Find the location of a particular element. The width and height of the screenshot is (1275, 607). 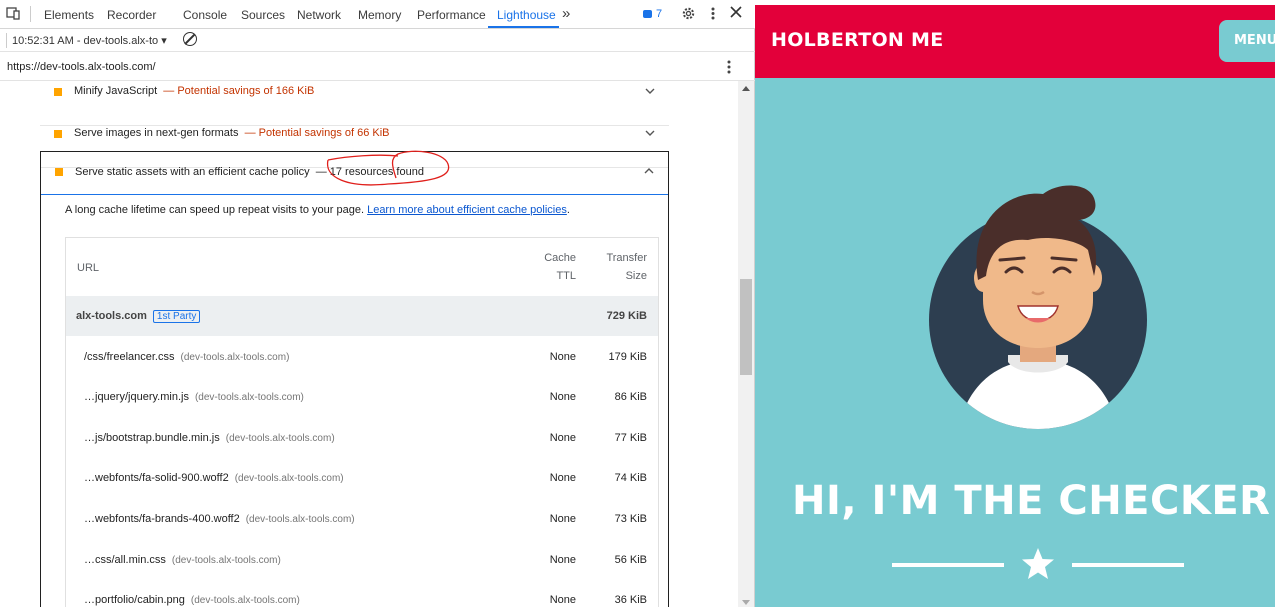

scroll-down-arrow-icon is located at coordinates (746, 602).